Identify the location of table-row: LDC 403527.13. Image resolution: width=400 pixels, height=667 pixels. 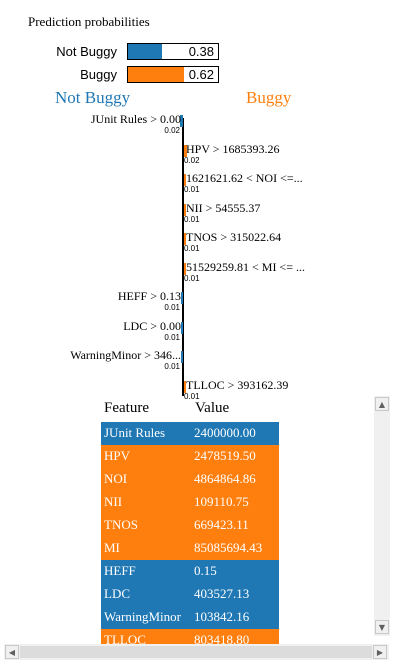
(190, 594).